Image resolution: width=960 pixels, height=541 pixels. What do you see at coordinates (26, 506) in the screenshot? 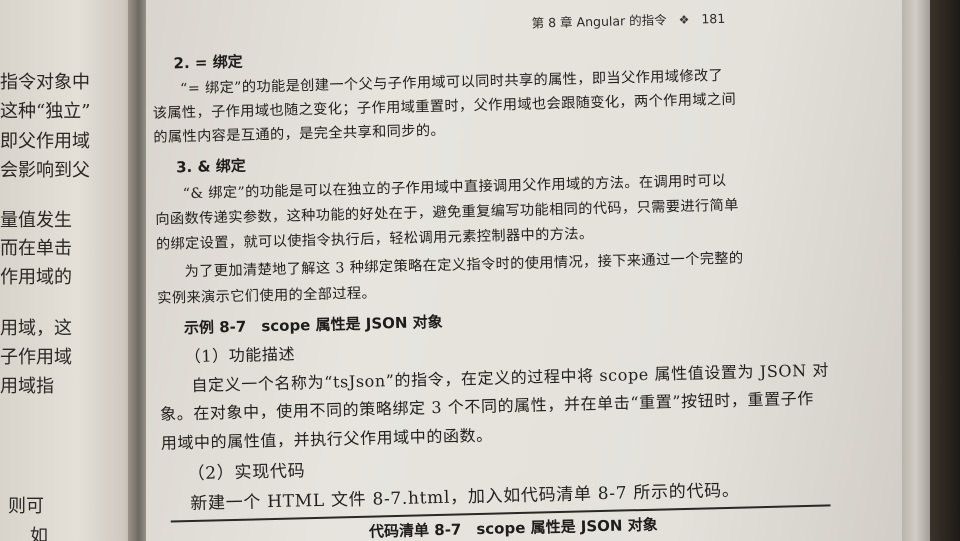
I see `left-page-line: 则可` at bounding box center [26, 506].